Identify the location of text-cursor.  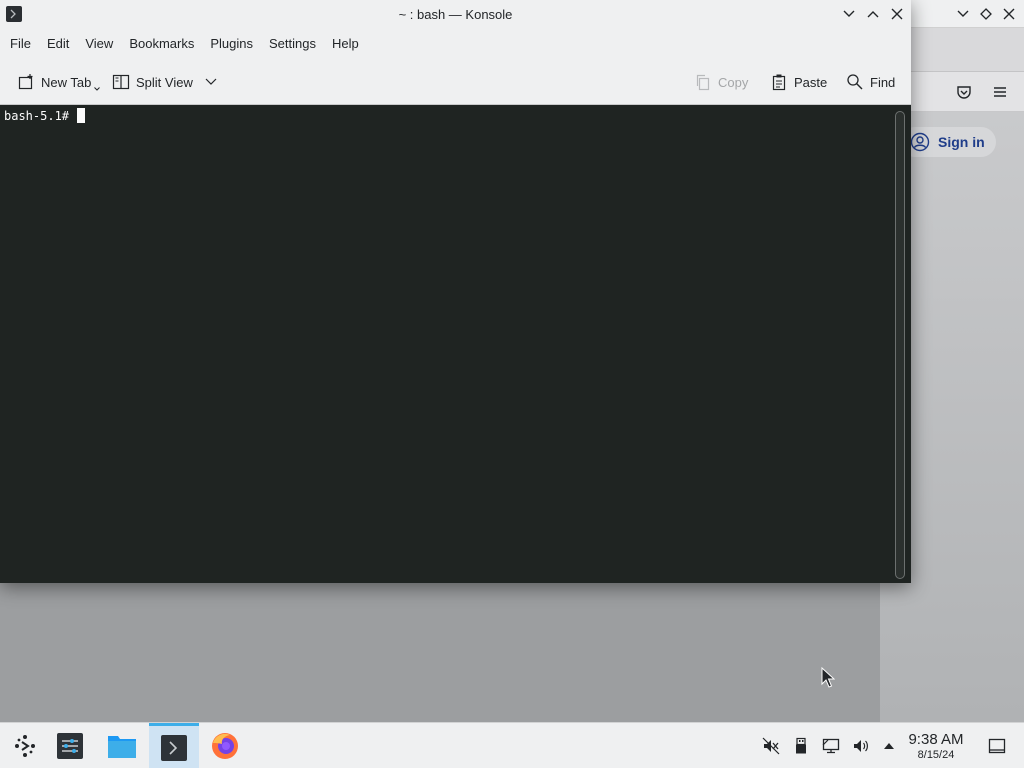
(81, 115).